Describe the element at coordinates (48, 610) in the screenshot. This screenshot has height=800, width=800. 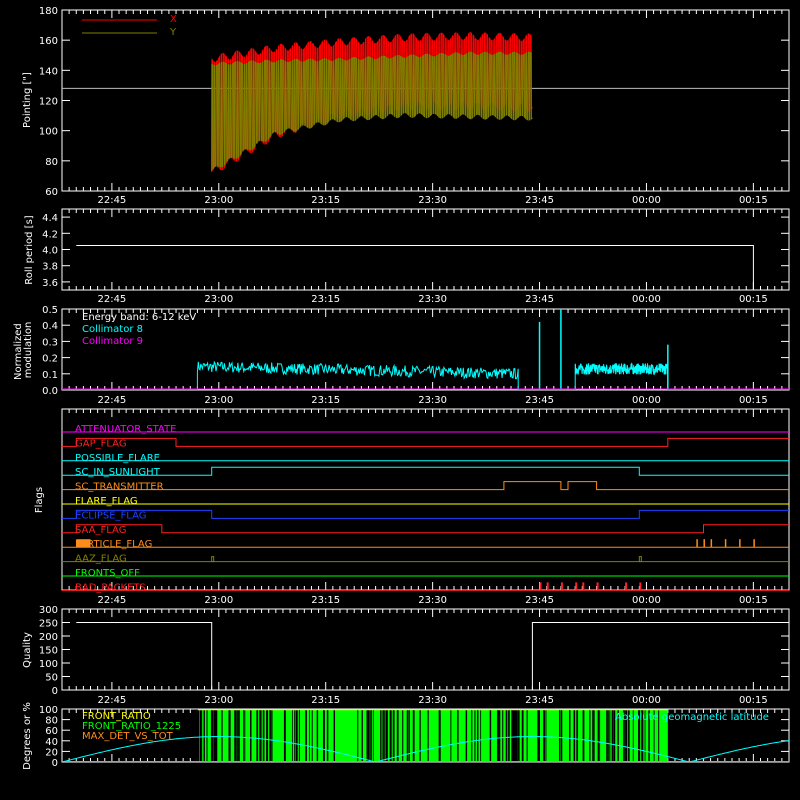
I see `y-tick-label: 300` at that location.